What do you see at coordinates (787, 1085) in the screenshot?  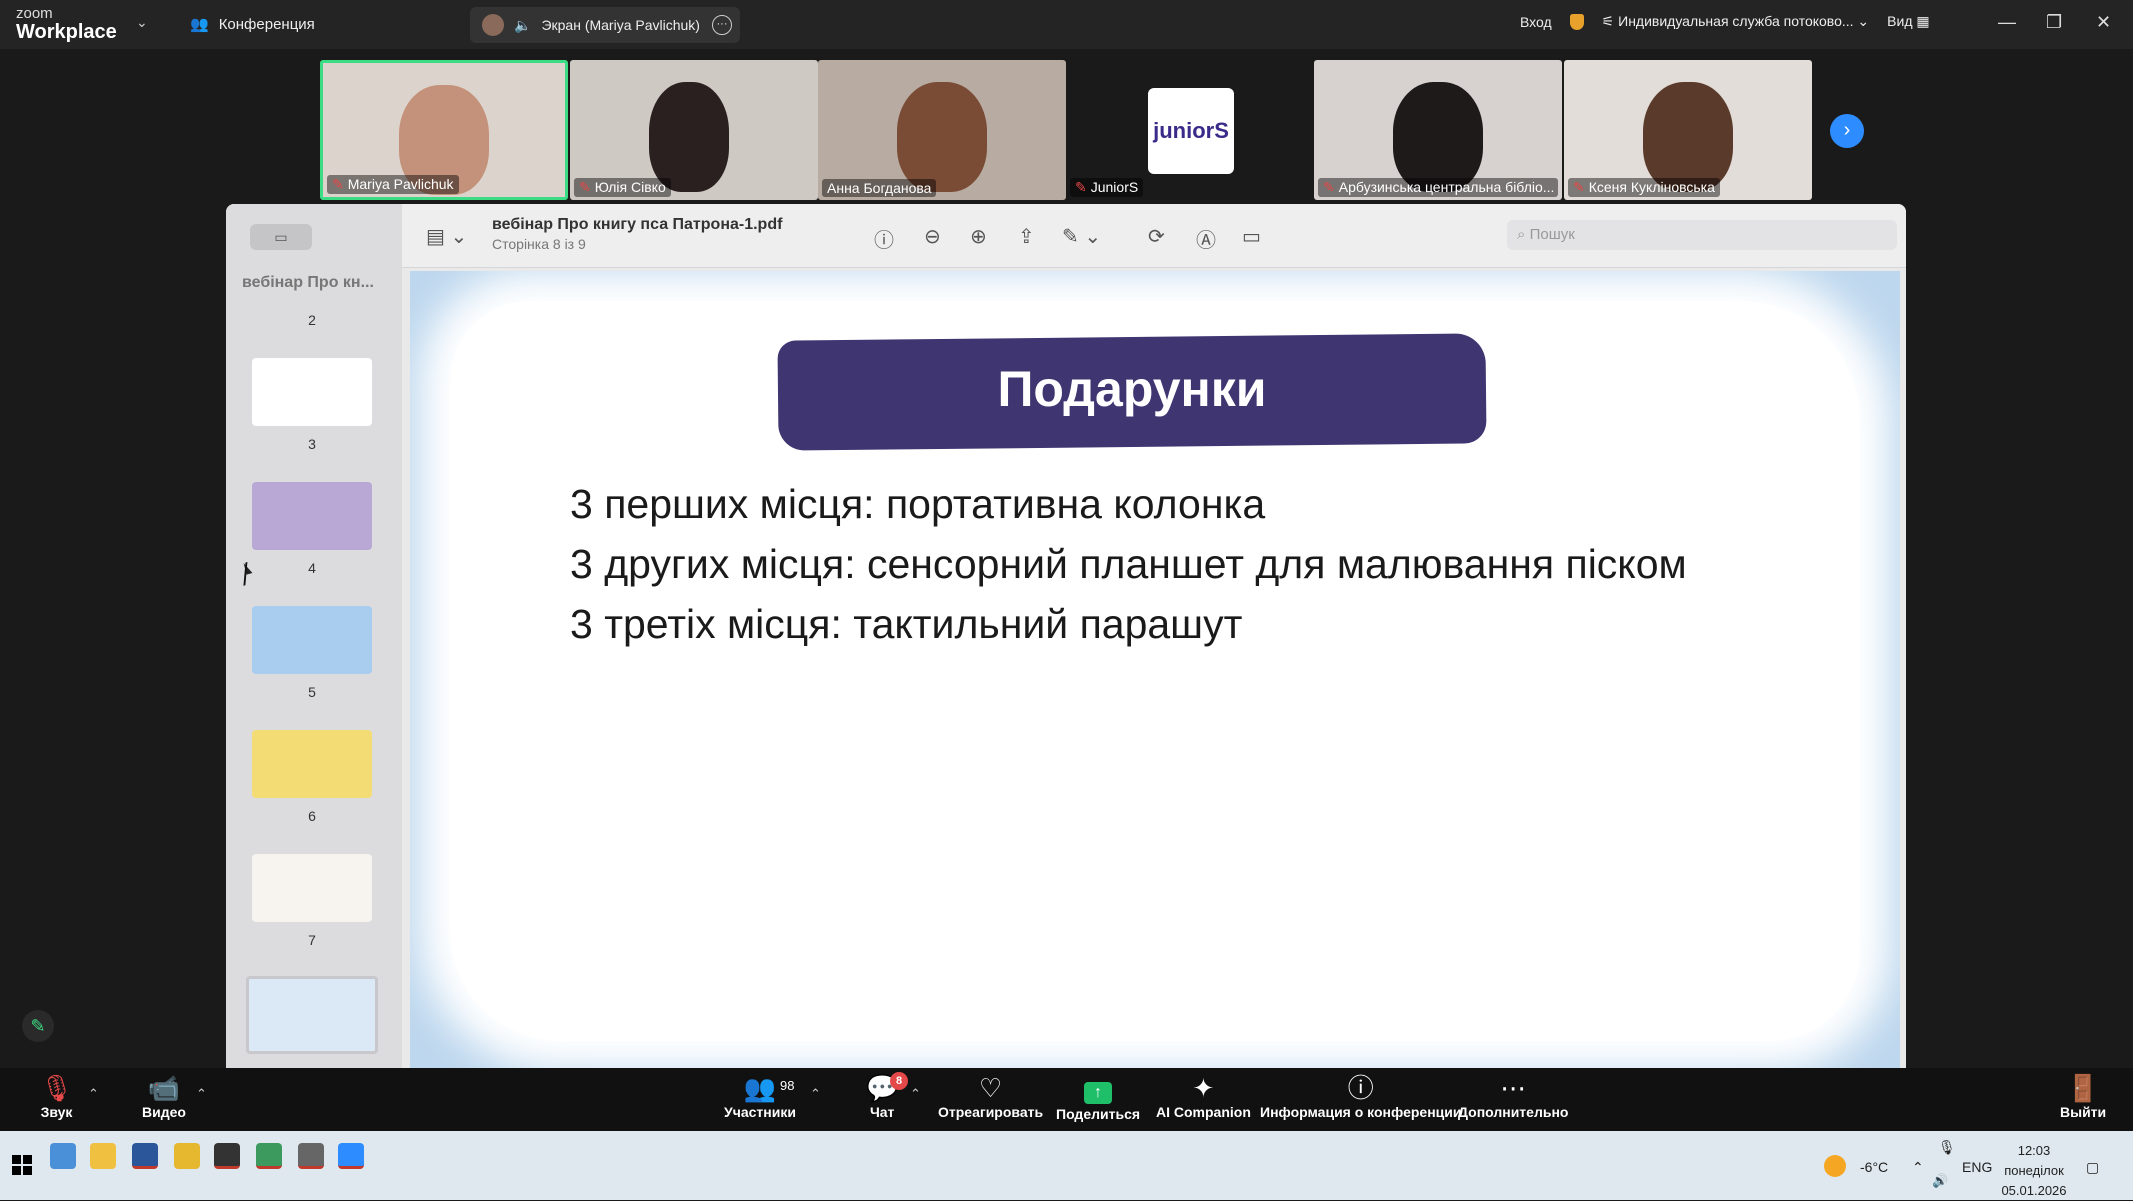 I see `participants-count: 98` at bounding box center [787, 1085].